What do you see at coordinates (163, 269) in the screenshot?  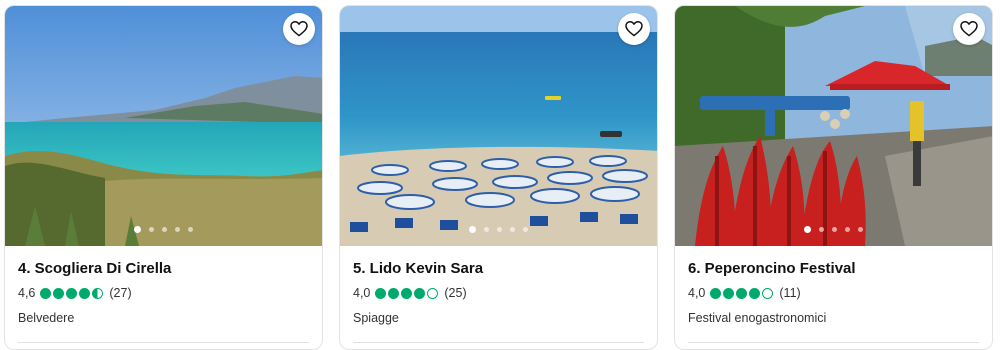 I see `attraction-title: 4. Scogliera Di Cirella` at bounding box center [163, 269].